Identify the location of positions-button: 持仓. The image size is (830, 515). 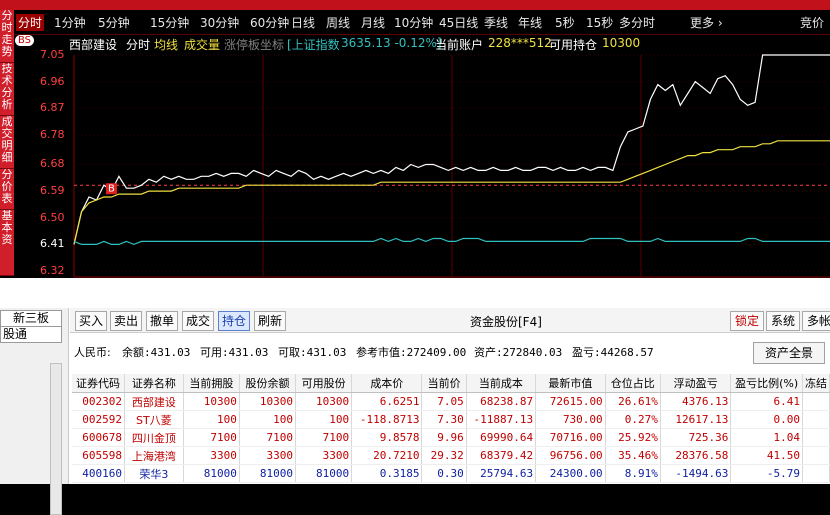
(234, 321).